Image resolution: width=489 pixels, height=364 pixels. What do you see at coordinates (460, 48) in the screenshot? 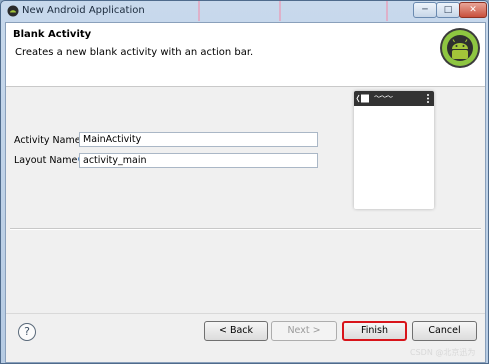
I see `android-logo` at bounding box center [460, 48].